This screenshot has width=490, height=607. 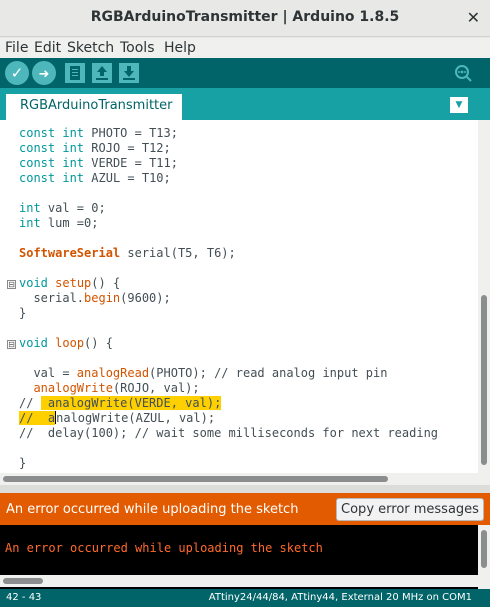 I want to click on editor-vertical-scrollbar, so click(x=484, y=296).